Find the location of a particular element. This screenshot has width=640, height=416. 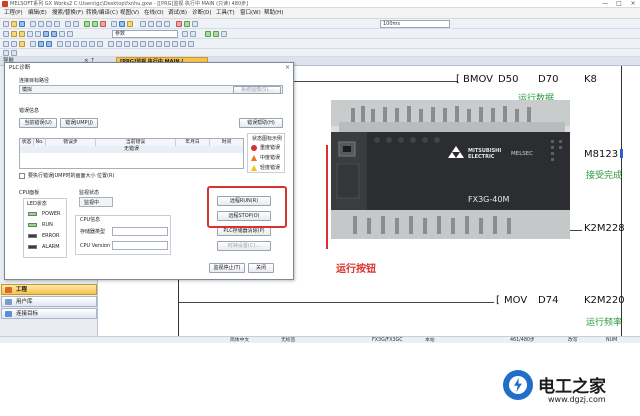

open-icon is located at coordinates (14, 24).